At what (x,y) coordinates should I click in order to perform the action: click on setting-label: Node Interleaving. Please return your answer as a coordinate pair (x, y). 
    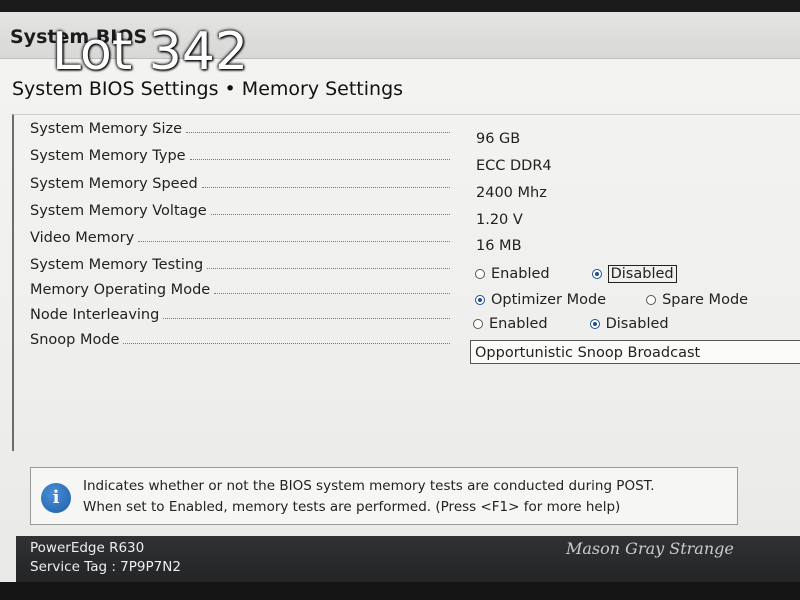
    Looking at the image, I should click on (95, 315).